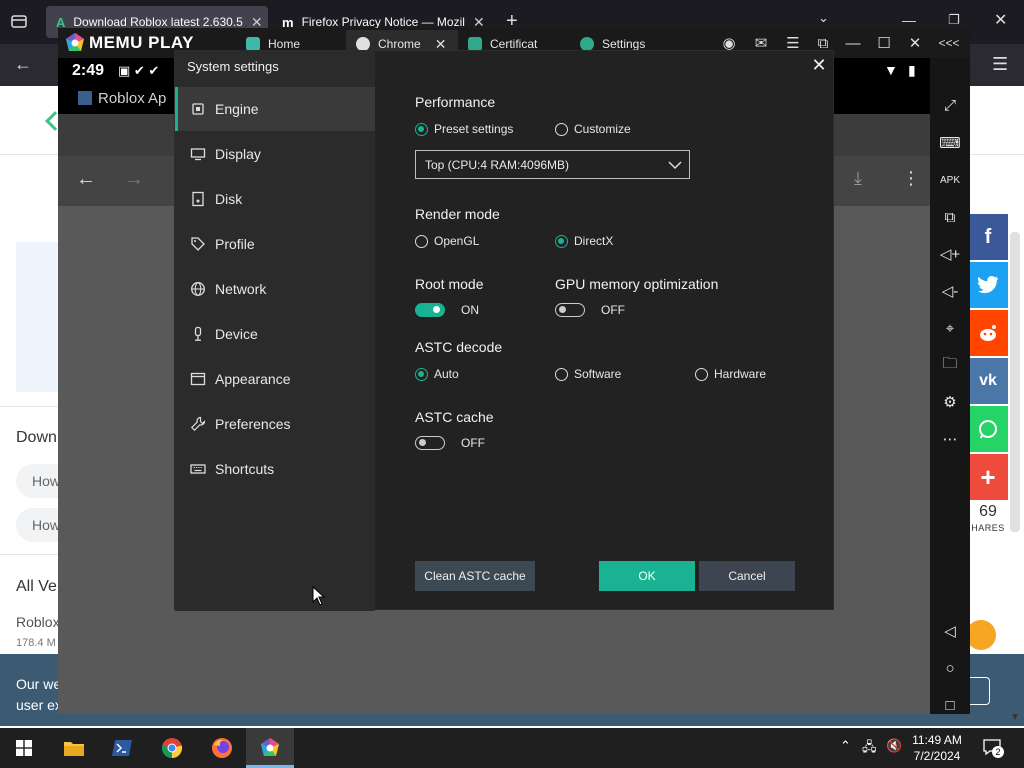  Describe the element at coordinates (1000, 64) in the screenshot. I see `menu-icon: ☰` at that location.